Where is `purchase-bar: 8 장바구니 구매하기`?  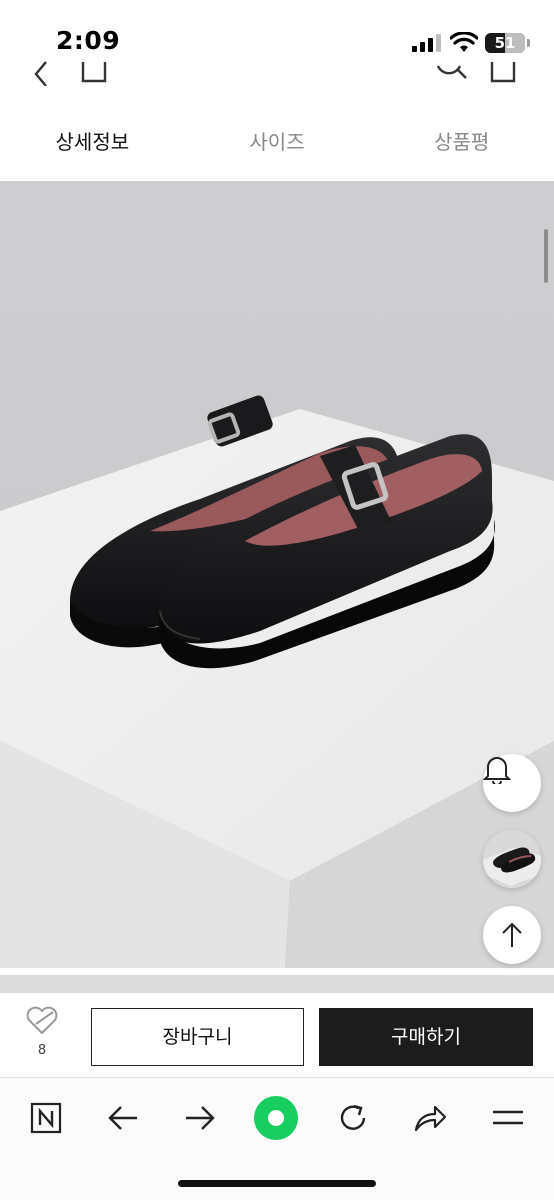
purchase-bar: 8 장바구니 구매하기 is located at coordinates (277, 1035).